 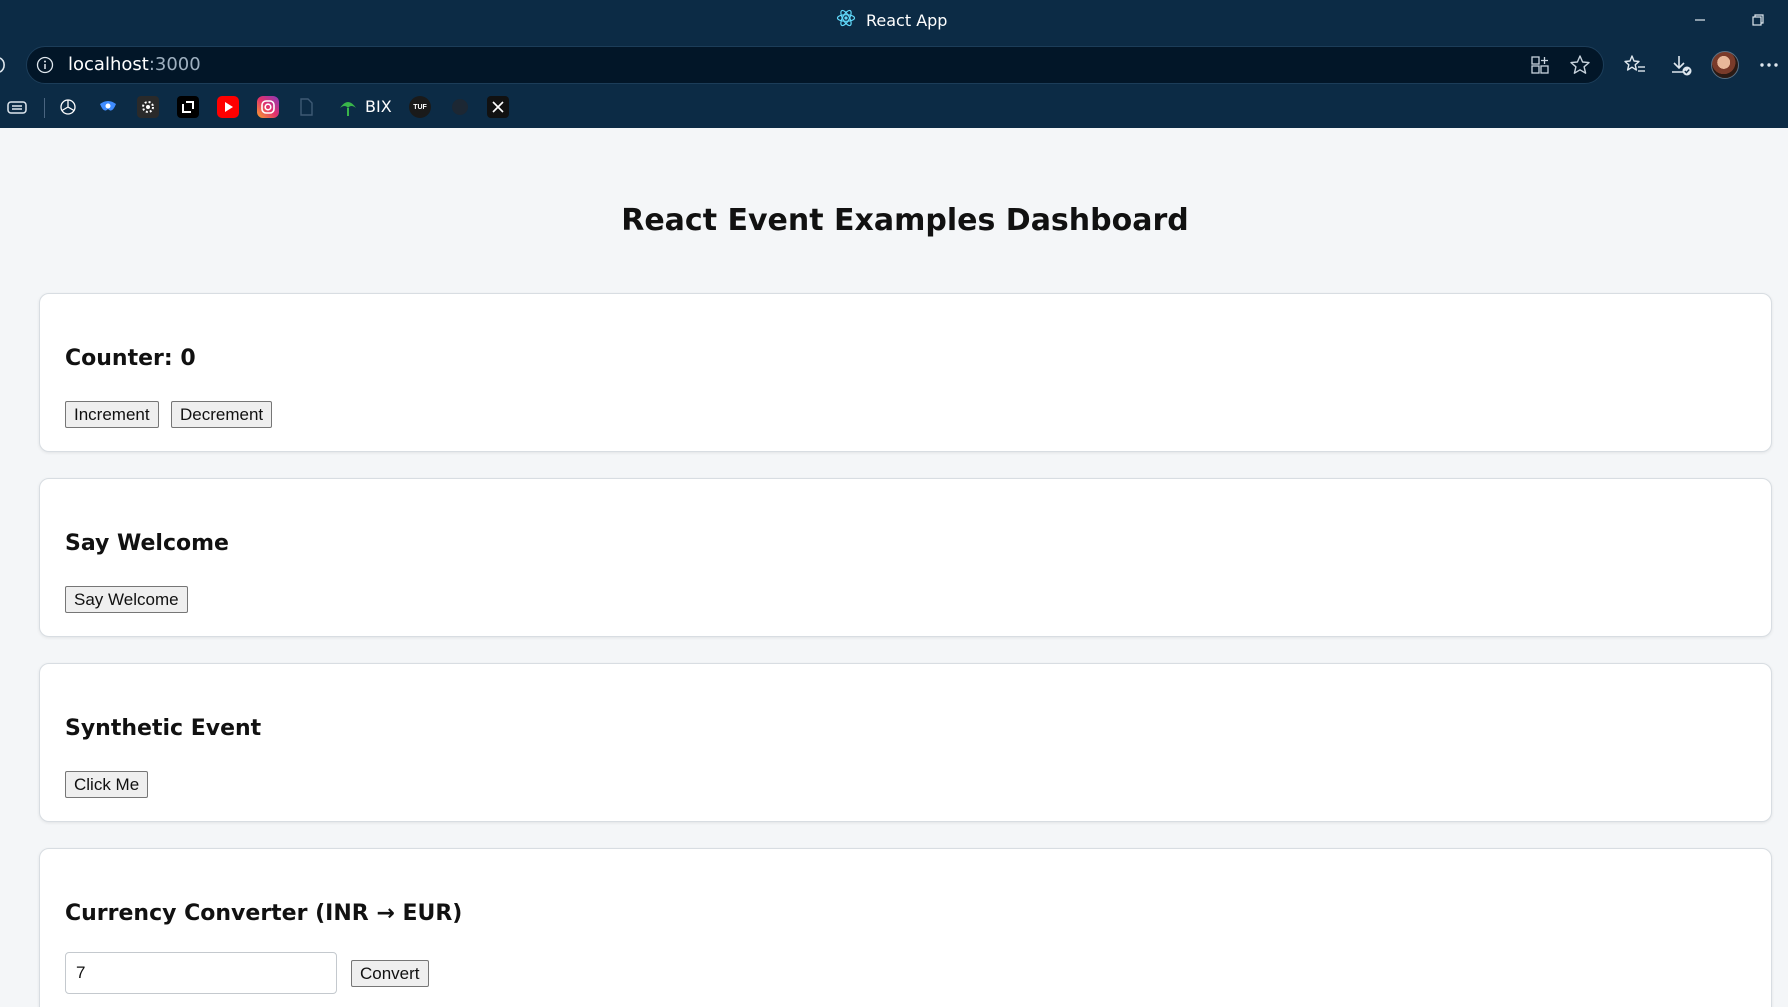 I want to click on more-icon, so click(x=1769, y=65).